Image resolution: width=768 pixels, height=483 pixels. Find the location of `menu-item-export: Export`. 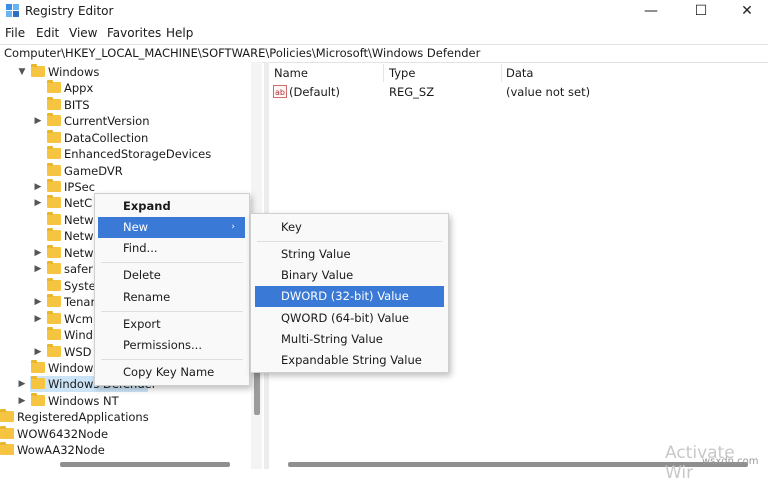

menu-item-export: Export is located at coordinates (172, 324).